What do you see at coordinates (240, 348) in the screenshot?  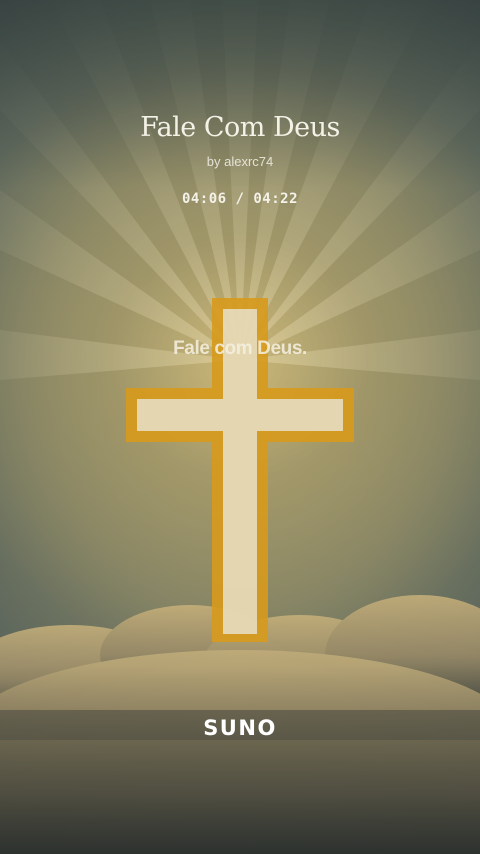 I see `lyric-line: Fale com Deus.` at bounding box center [240, 348].